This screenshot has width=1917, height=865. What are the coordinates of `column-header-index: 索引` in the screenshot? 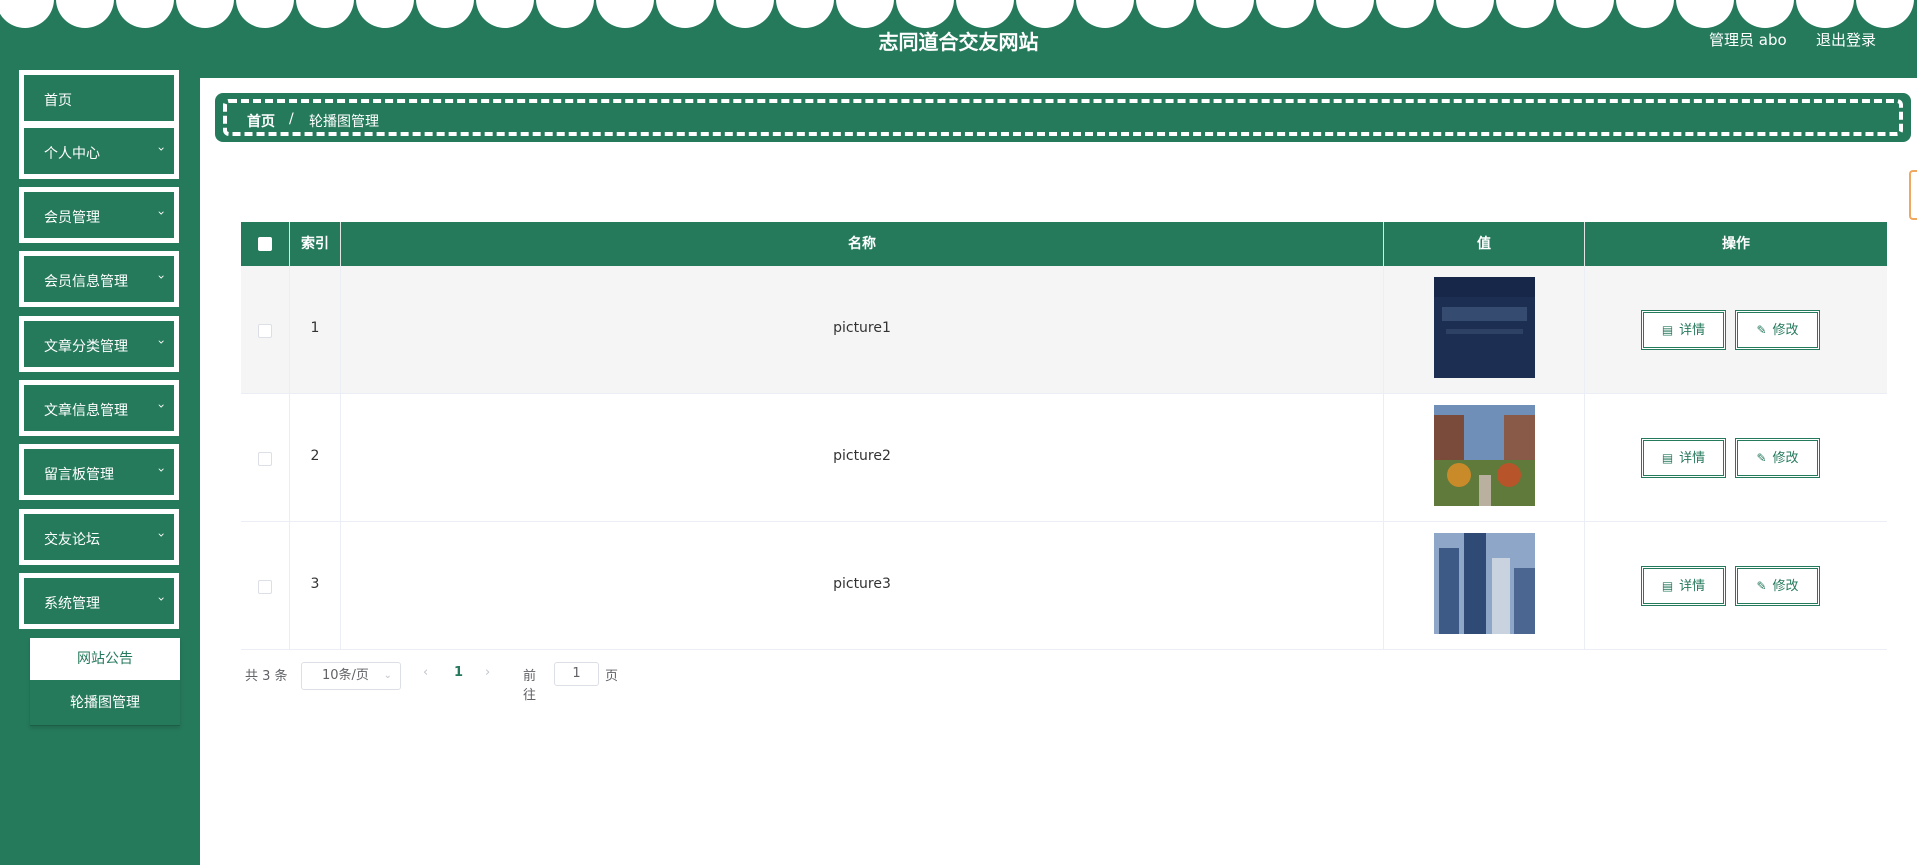 It's located at (315, 244).